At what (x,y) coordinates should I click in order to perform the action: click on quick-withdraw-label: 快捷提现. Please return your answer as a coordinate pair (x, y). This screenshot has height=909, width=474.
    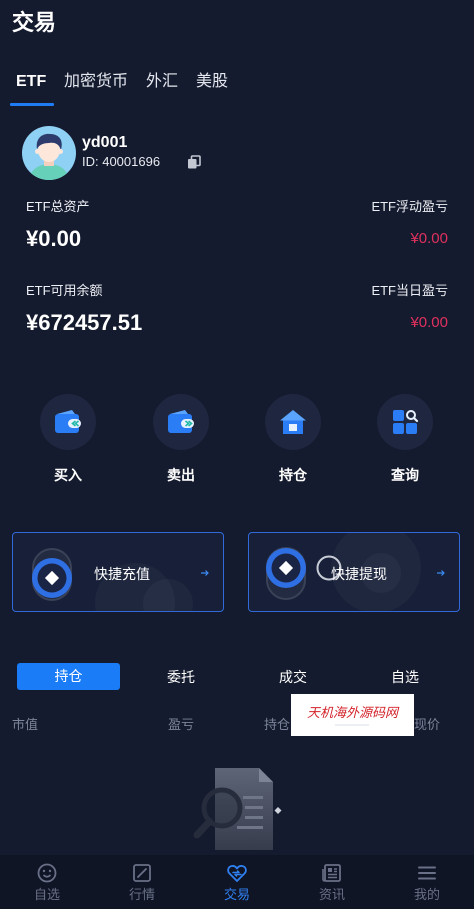
    Looking at the image, I should click on (359, 574).